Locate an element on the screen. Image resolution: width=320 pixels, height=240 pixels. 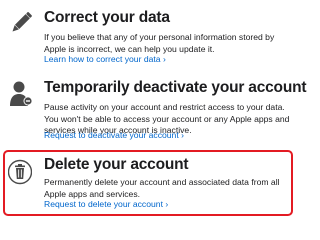
deactivate-account-link: Request to deactivate your account › is located at coordinates (114, 135).